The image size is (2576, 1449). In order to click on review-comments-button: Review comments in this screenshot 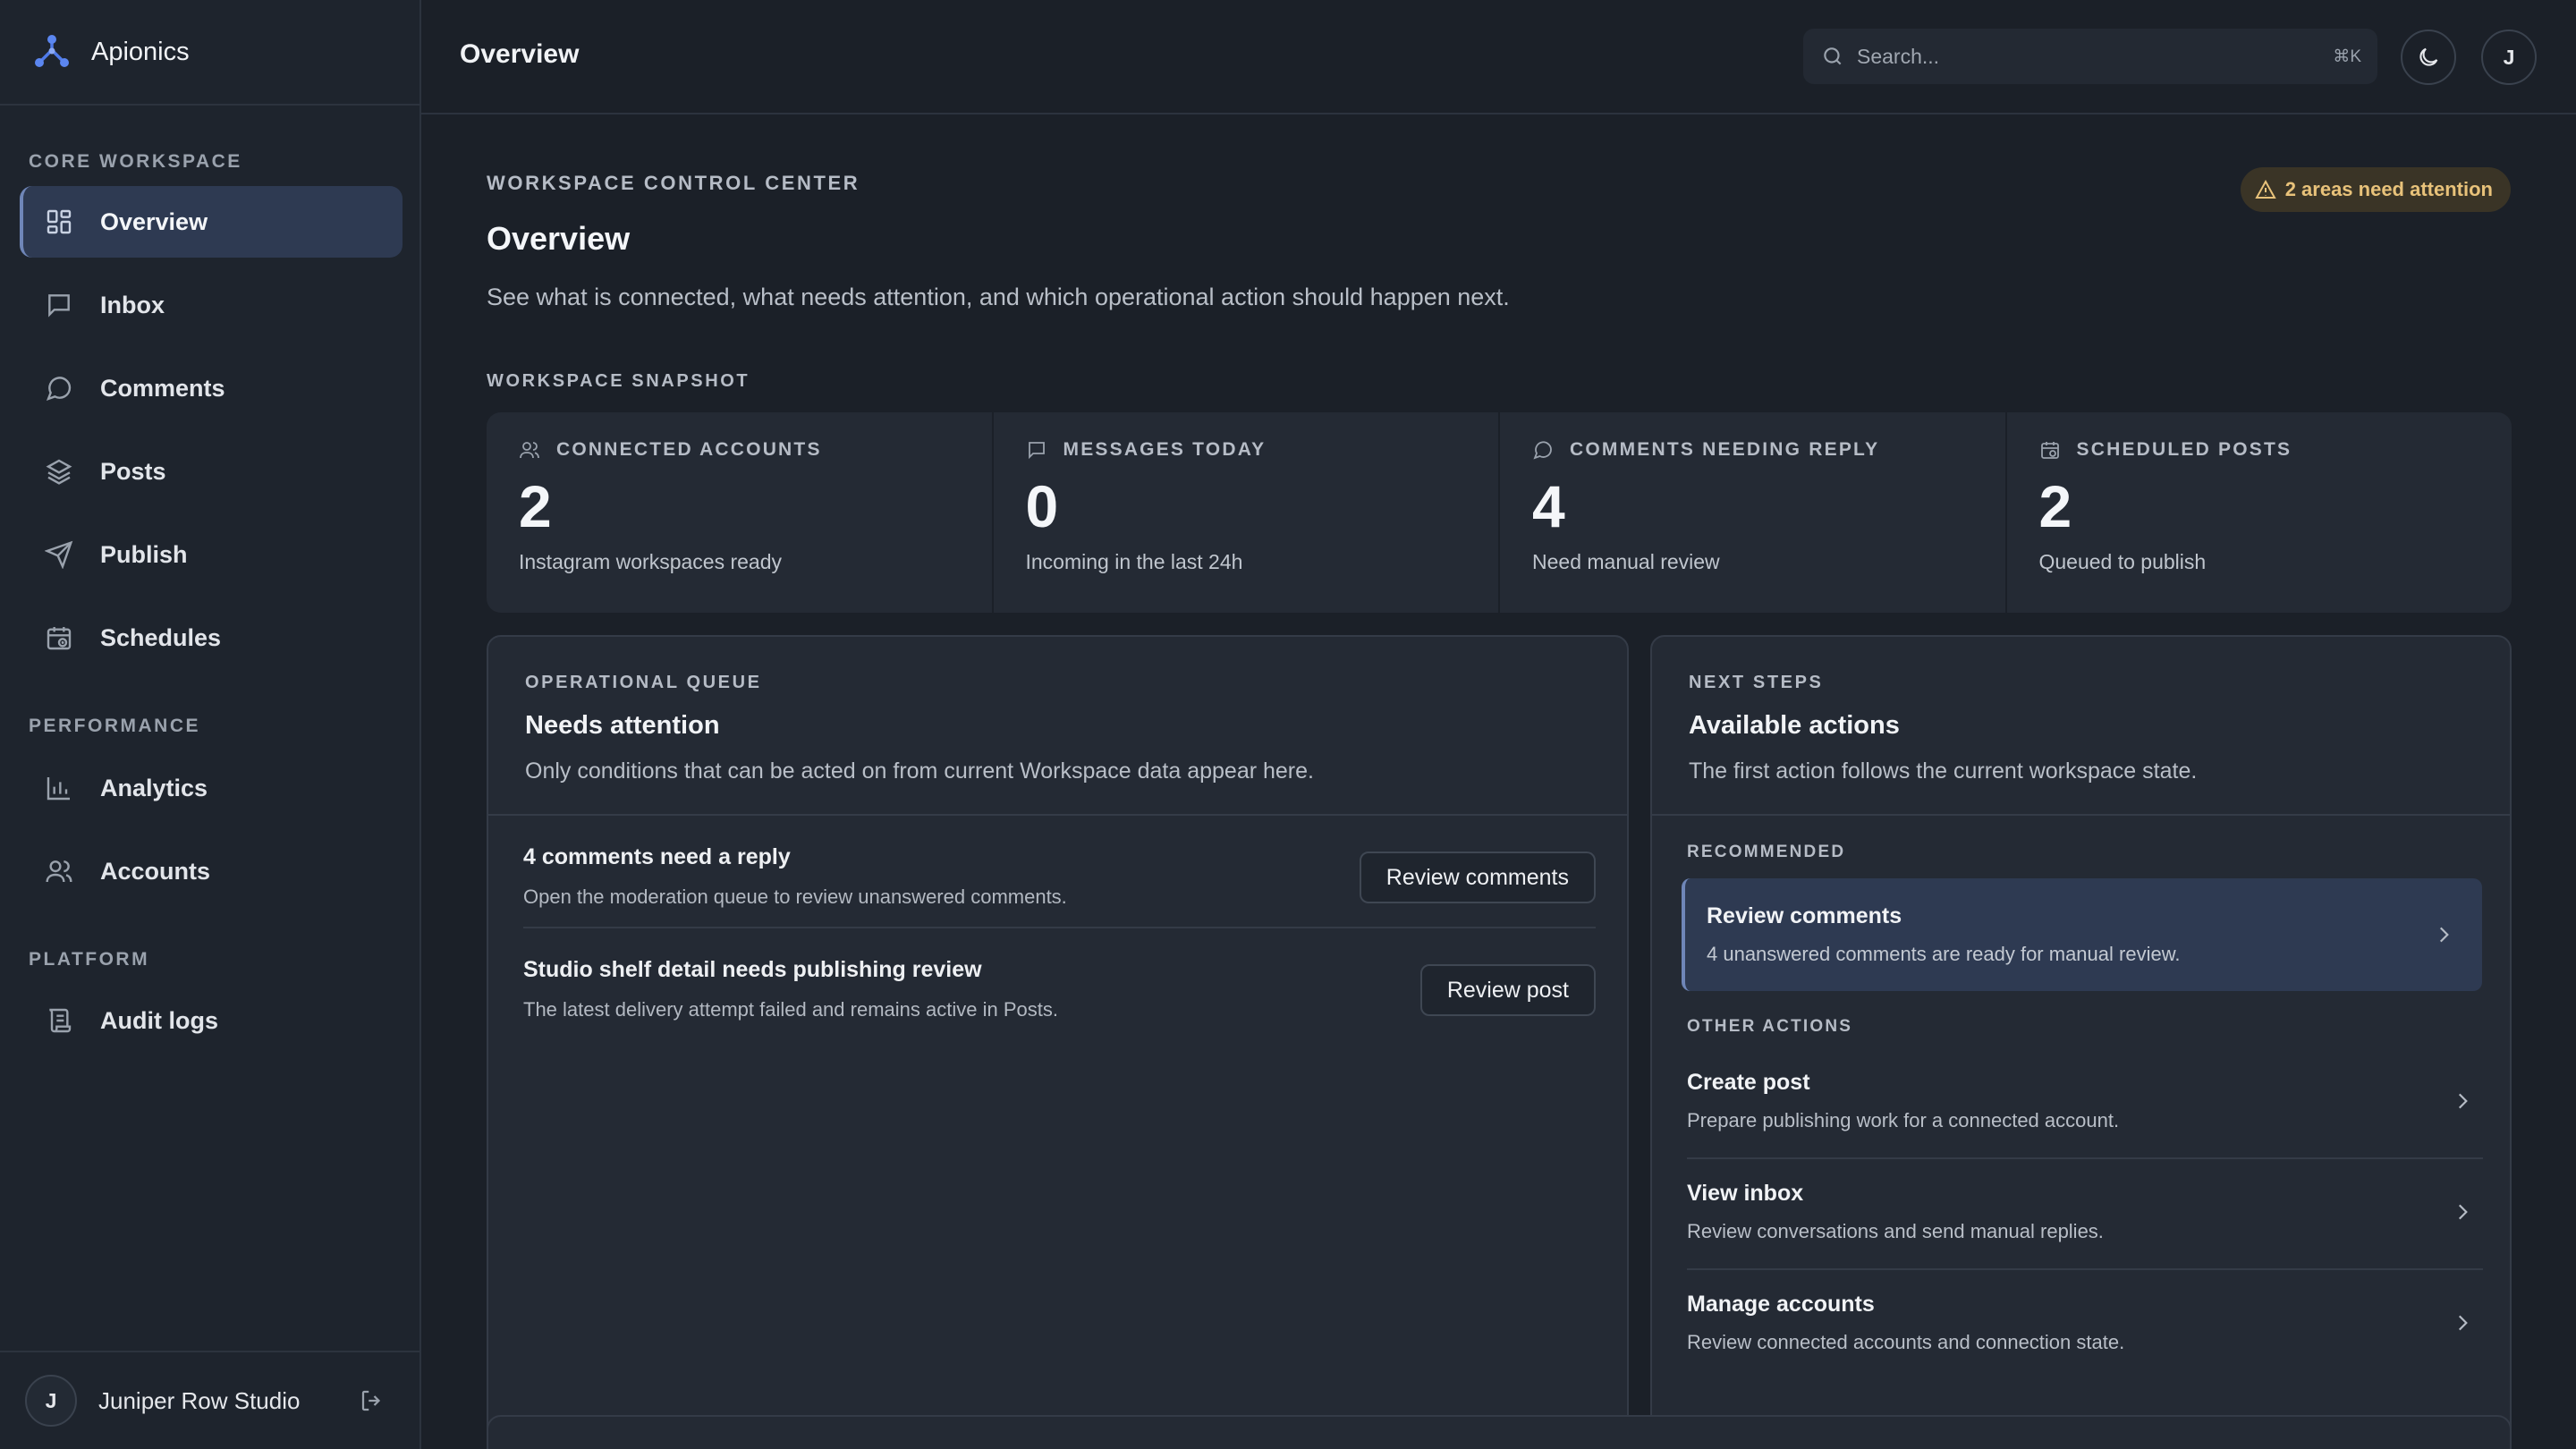, I will do `click(1477, 877)`.